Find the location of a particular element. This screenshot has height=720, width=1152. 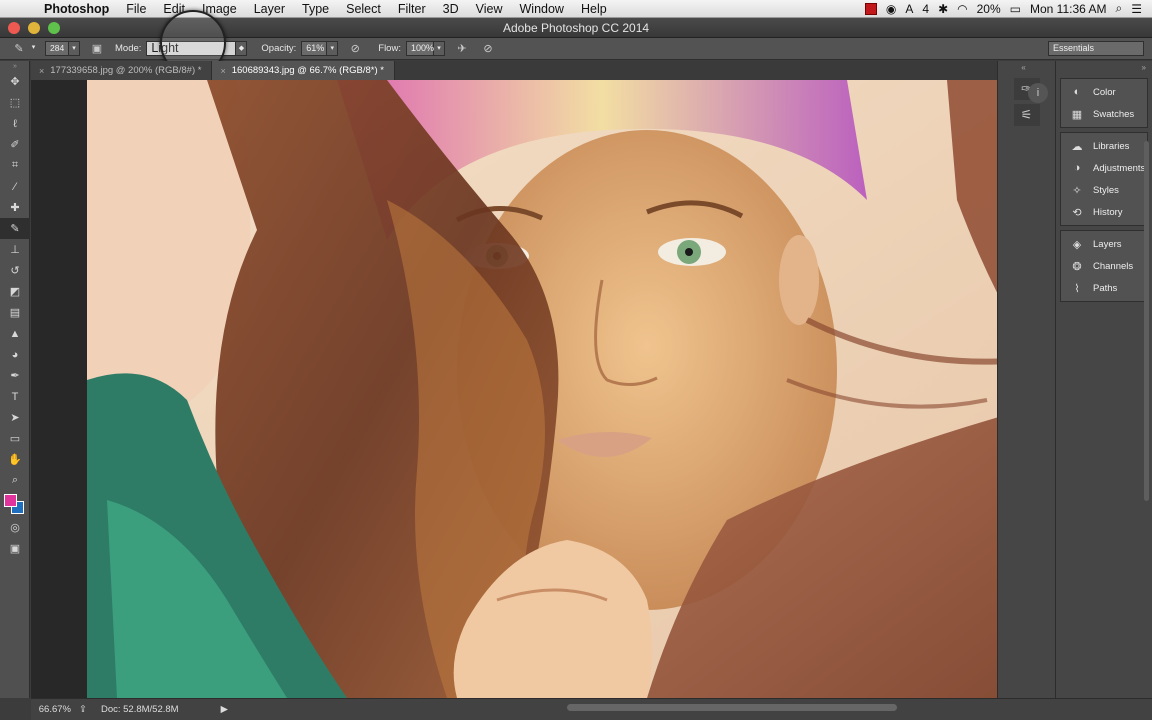

minimize-window-button is located at coordinates (34, 28).